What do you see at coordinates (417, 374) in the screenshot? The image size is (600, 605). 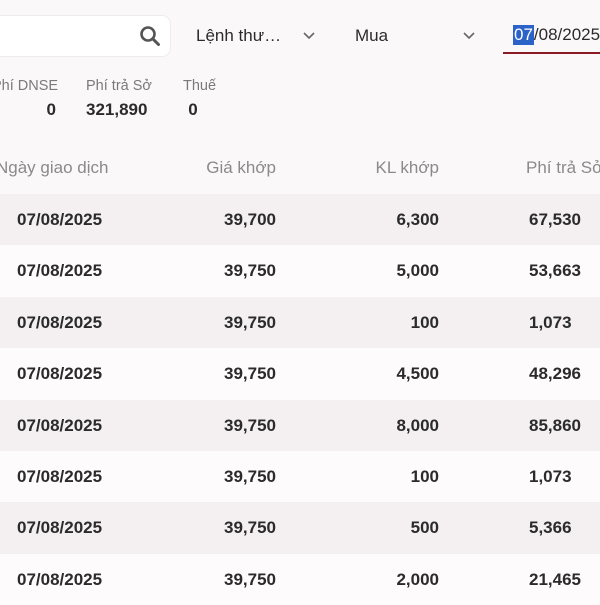 I see `cell-qty: 4,500` at bounding box center [417, 374].